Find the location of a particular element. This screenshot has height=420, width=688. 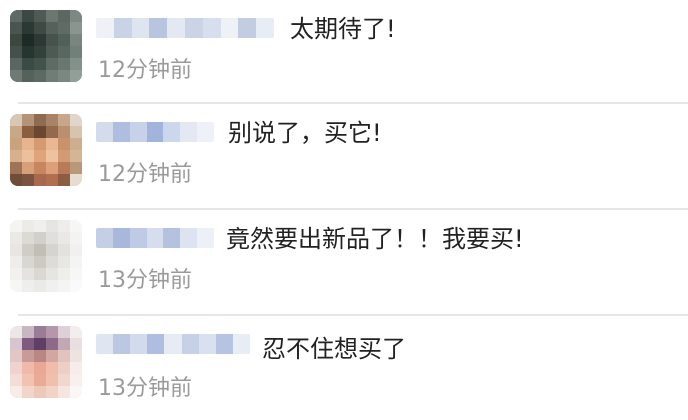

comment-text: 竟然要出新品了！！我要买! is located at coordinates (375, 239).